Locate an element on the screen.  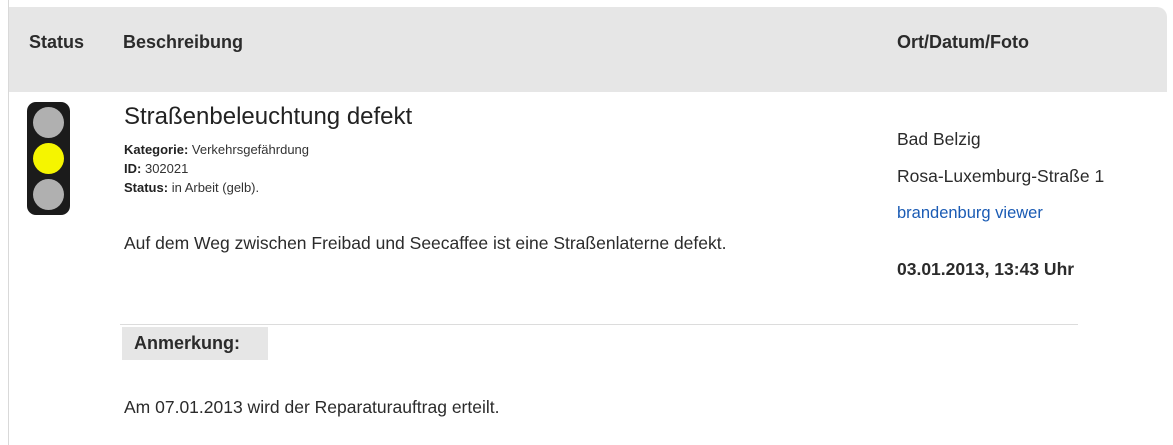
report-datetime: 03.01.2013, 13:43 Uhr is located at coordinates (986, 269).